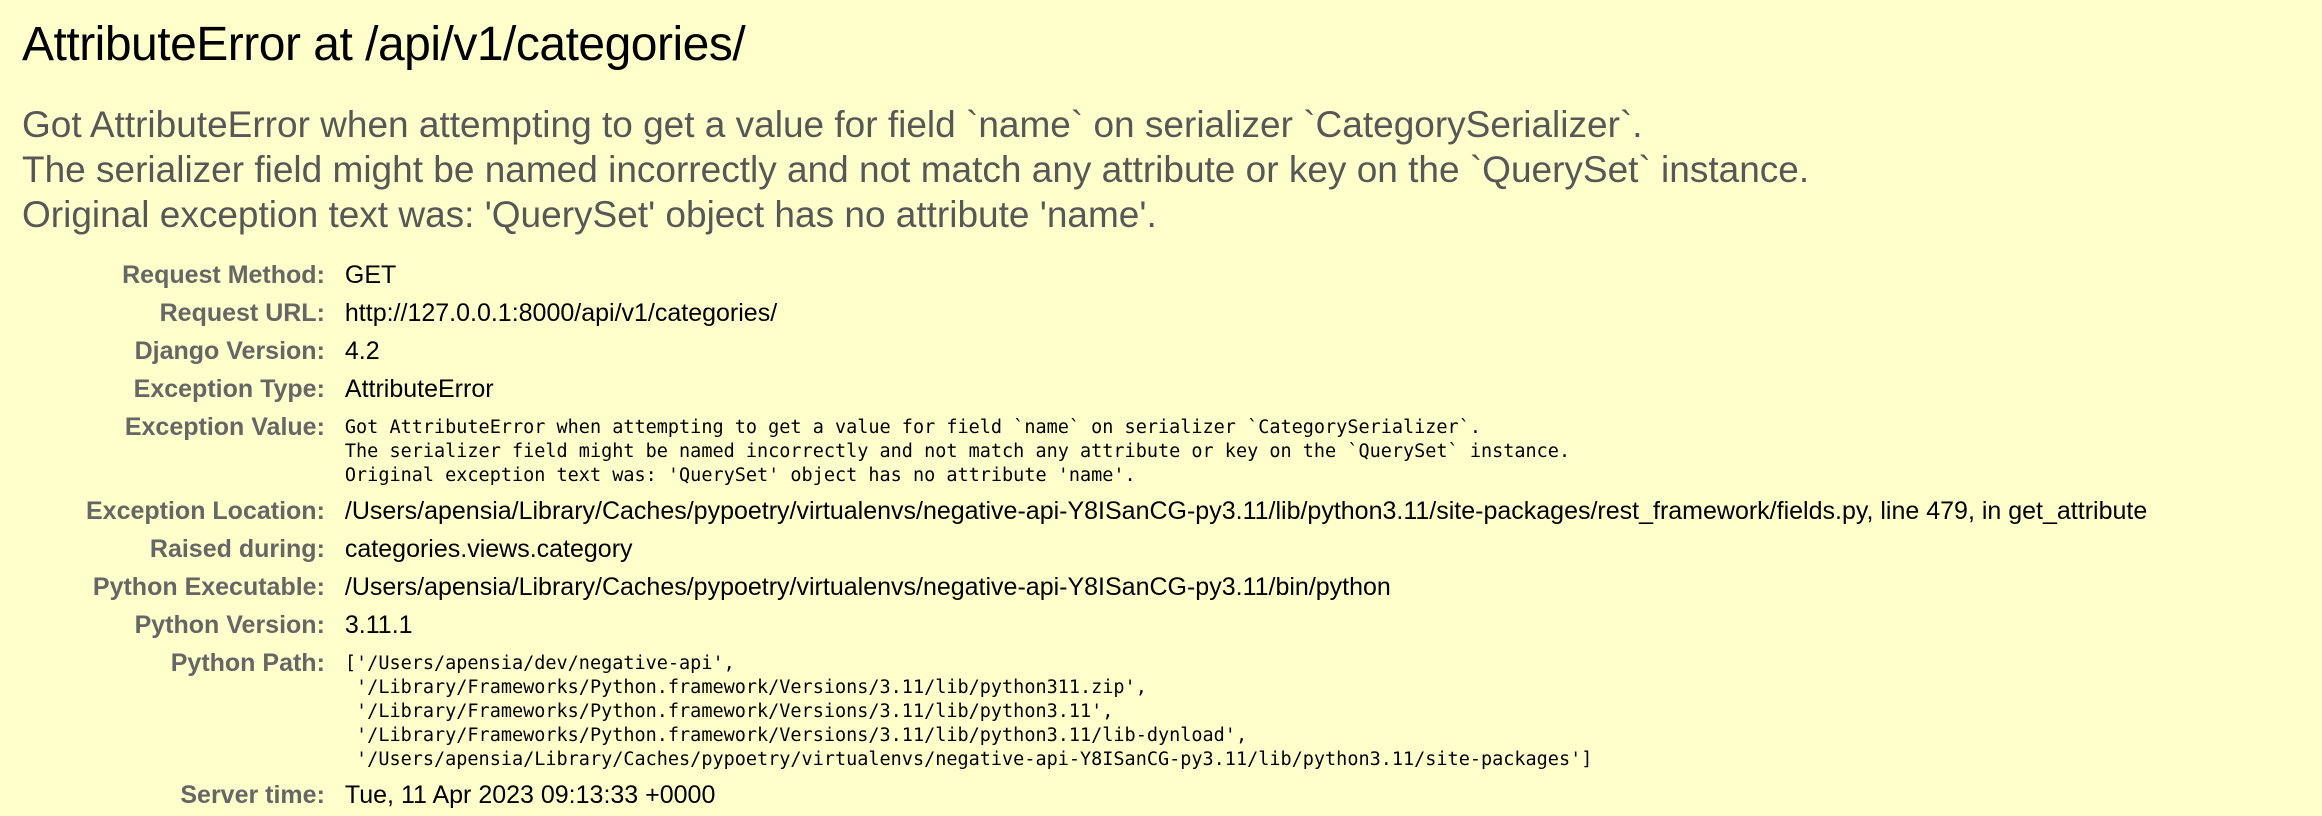 This screenshot has height=816, width=2322. What do you see at coordinates (1116, 390) in the screenshot?
I see `meta-row-exception-type: Exception Type: AttributeError` at bounding box center [1116, 390].